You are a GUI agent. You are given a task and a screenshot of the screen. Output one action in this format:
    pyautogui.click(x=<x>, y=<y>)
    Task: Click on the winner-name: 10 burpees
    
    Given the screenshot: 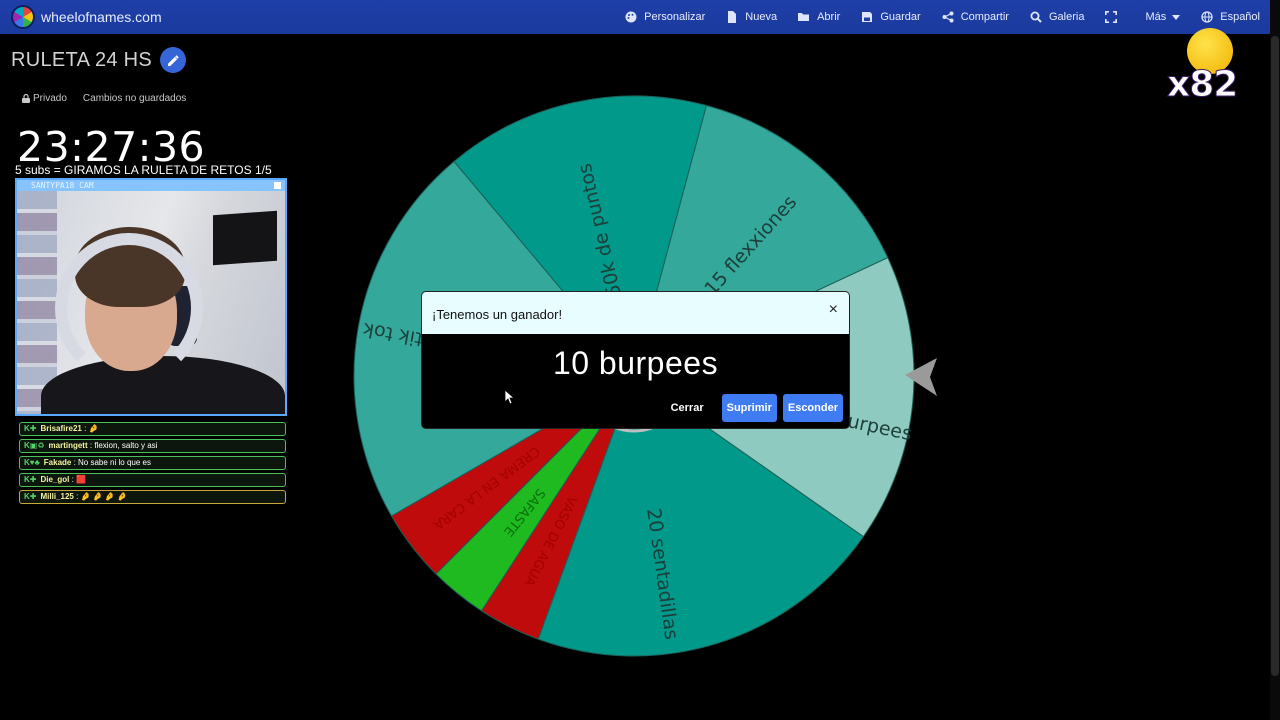 What is the action you would take?
    pyautogui.click(x=635, y=363)
    